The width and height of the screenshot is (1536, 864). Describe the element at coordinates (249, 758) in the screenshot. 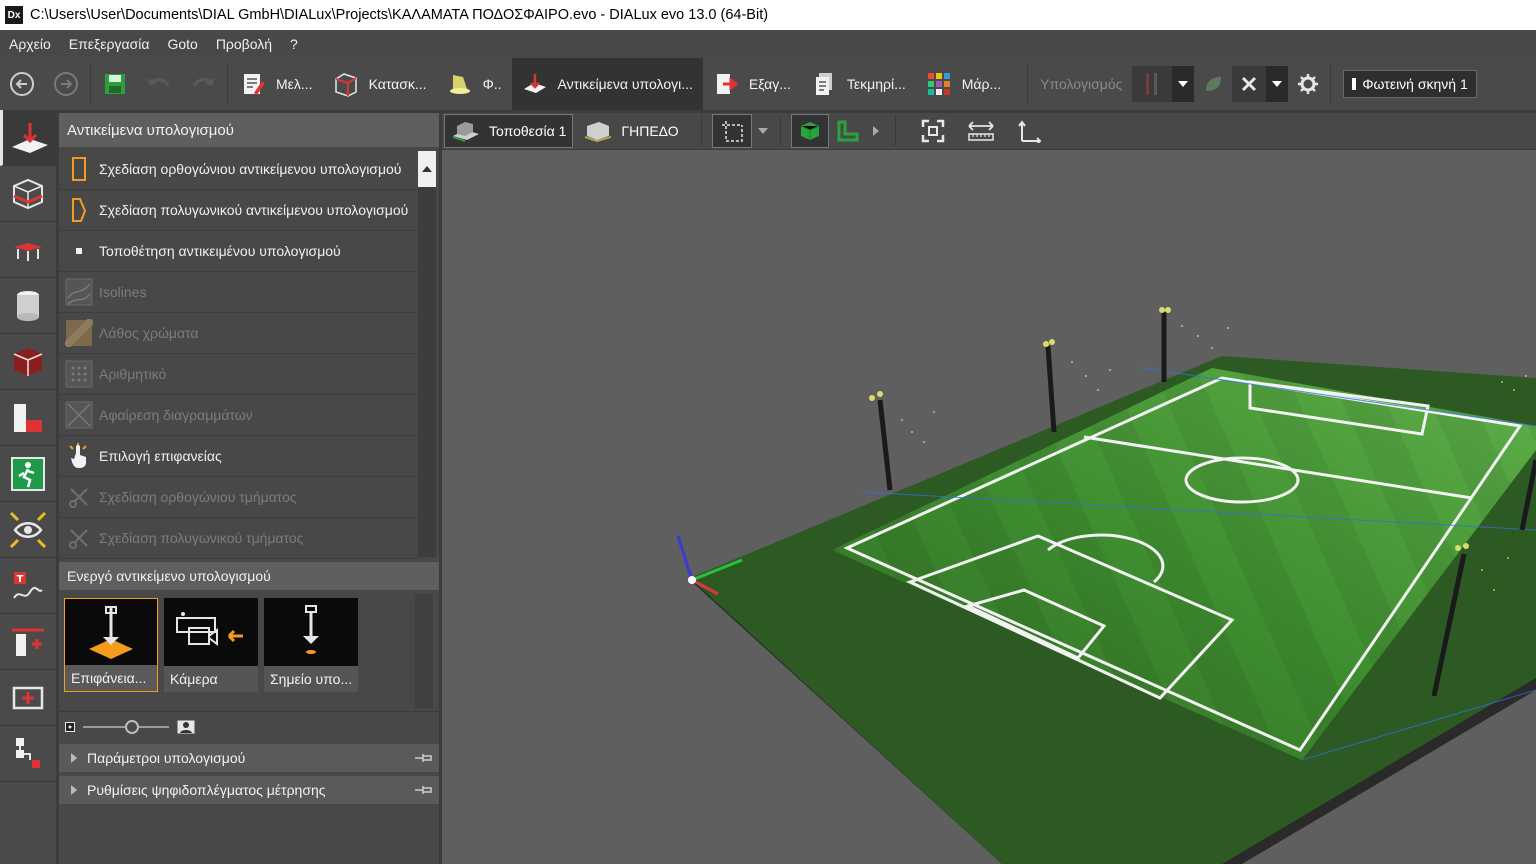

I see `calc-parameters-section: Παράμετροι υπολογισμού` at that location.